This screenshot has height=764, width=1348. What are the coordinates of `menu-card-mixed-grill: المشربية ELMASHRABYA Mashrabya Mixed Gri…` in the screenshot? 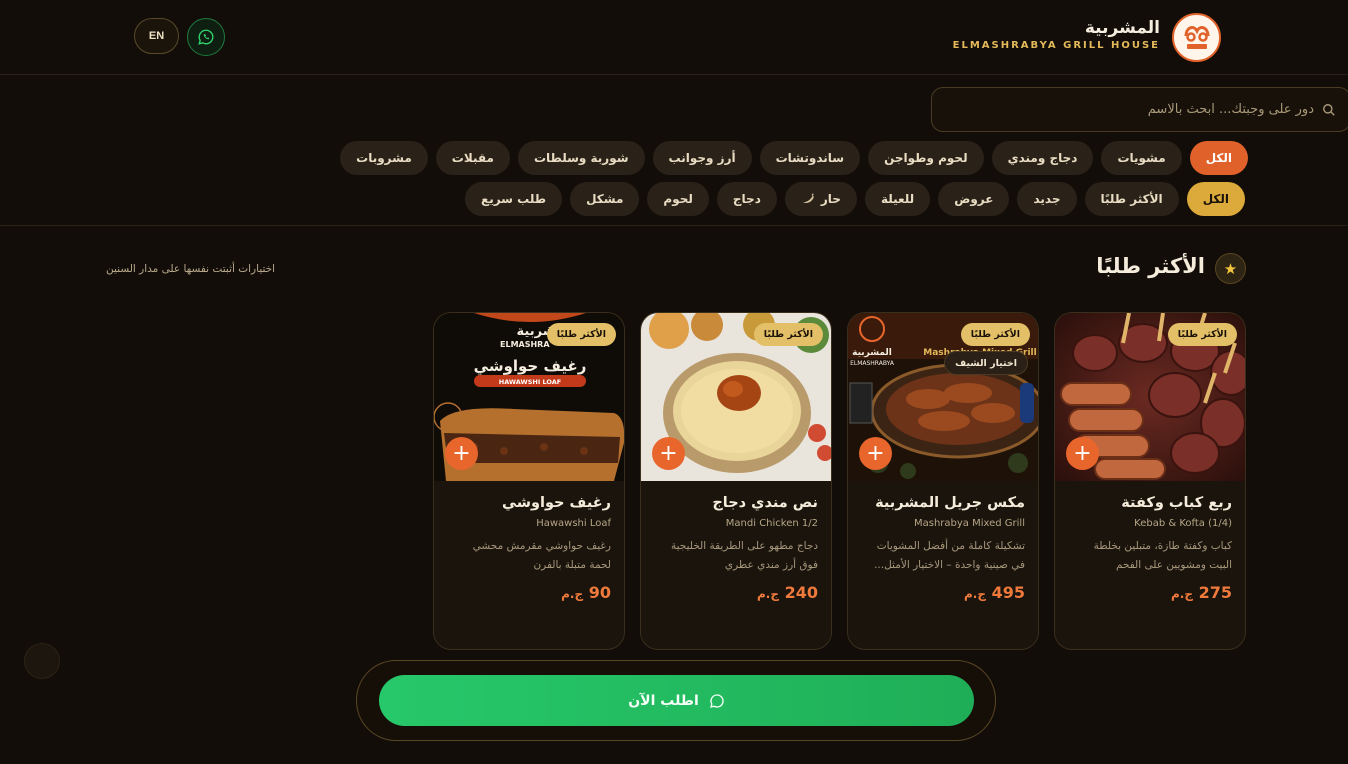 It's located at (943, 481).